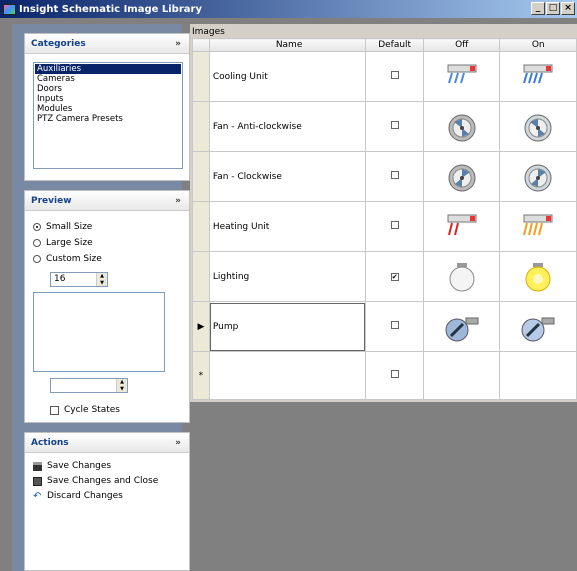 This screenshot has height=571, width=577. I want to click on save-changes-action: Save Changes, so click(72, 466).